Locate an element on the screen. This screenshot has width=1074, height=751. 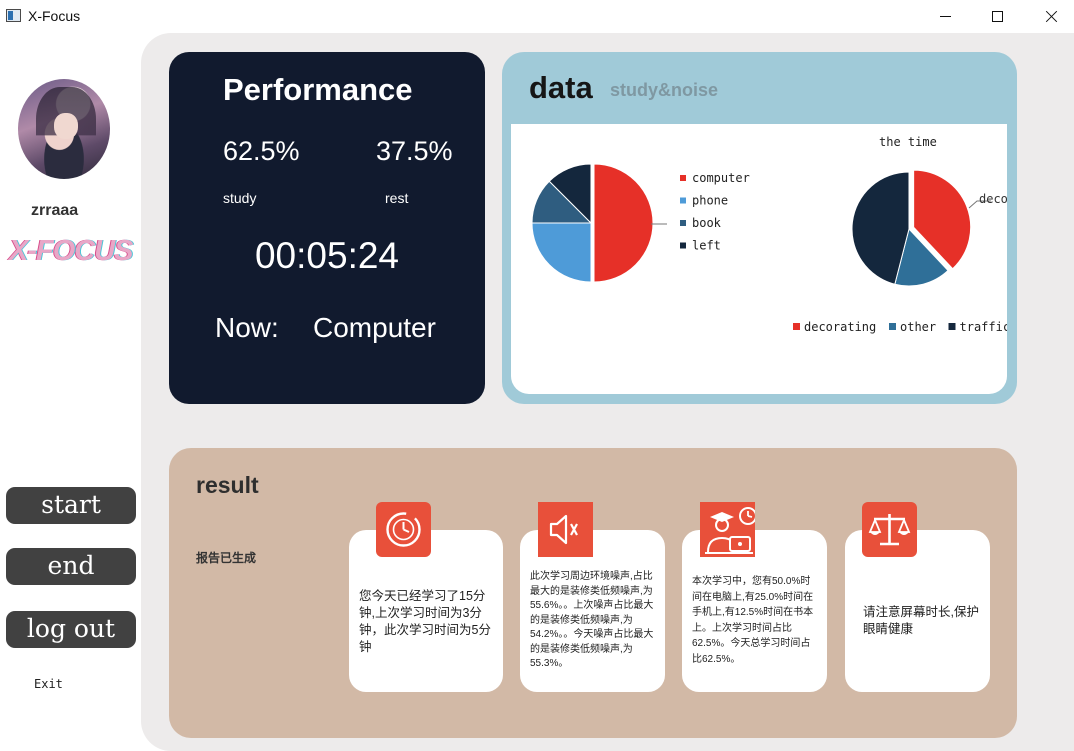
minimize-icon is located at coordinates (945, 16).